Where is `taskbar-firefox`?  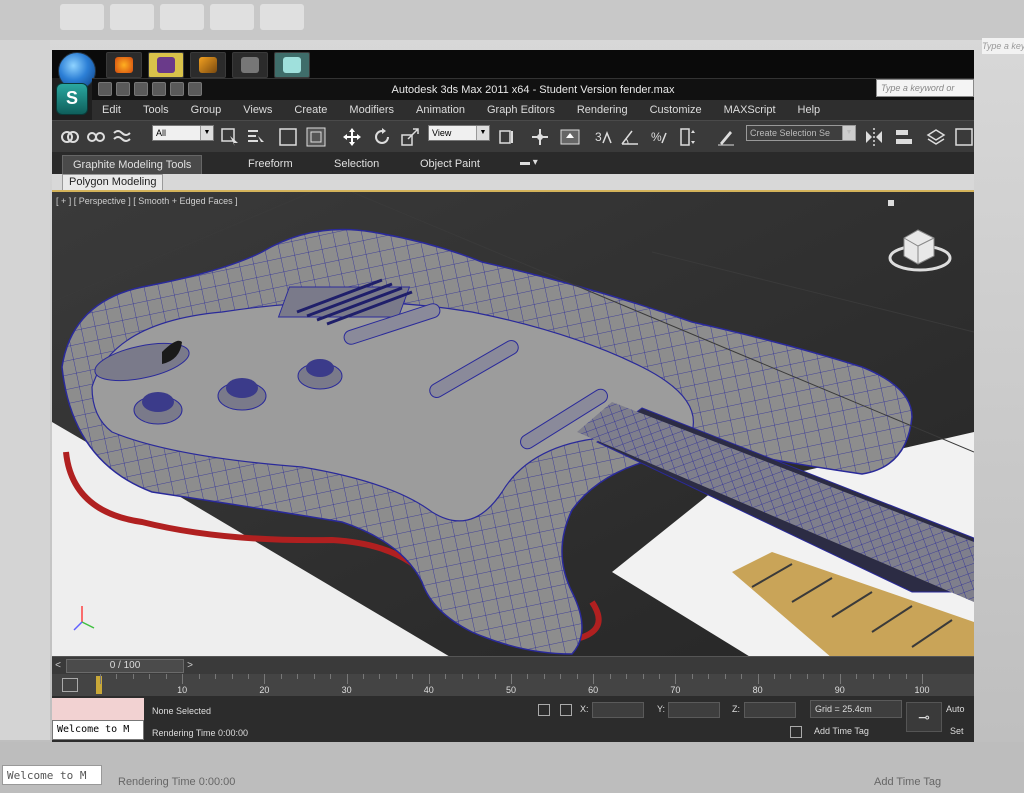 taskbar-firefox is located at coordinates (124, 65).